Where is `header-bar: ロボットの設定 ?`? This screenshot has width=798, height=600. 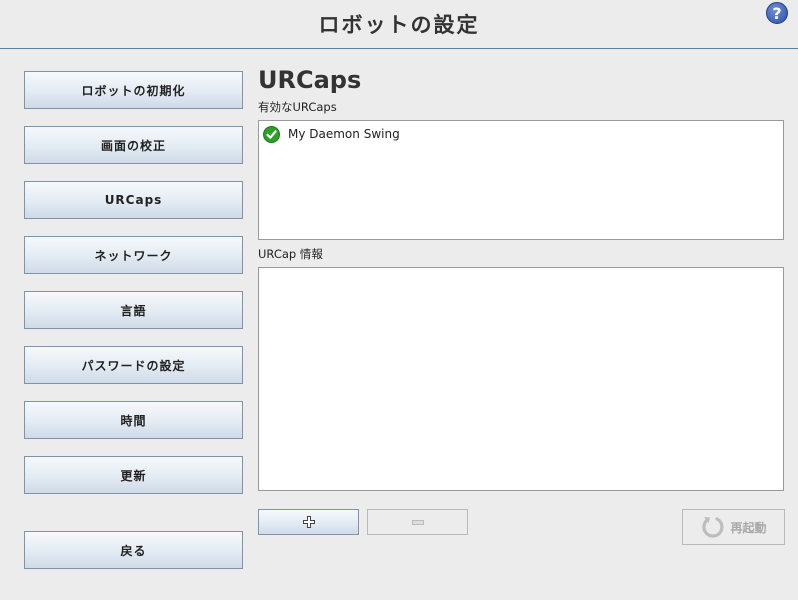 header-bar: ロボットの設定 ? is located at coordinates (399, 24).